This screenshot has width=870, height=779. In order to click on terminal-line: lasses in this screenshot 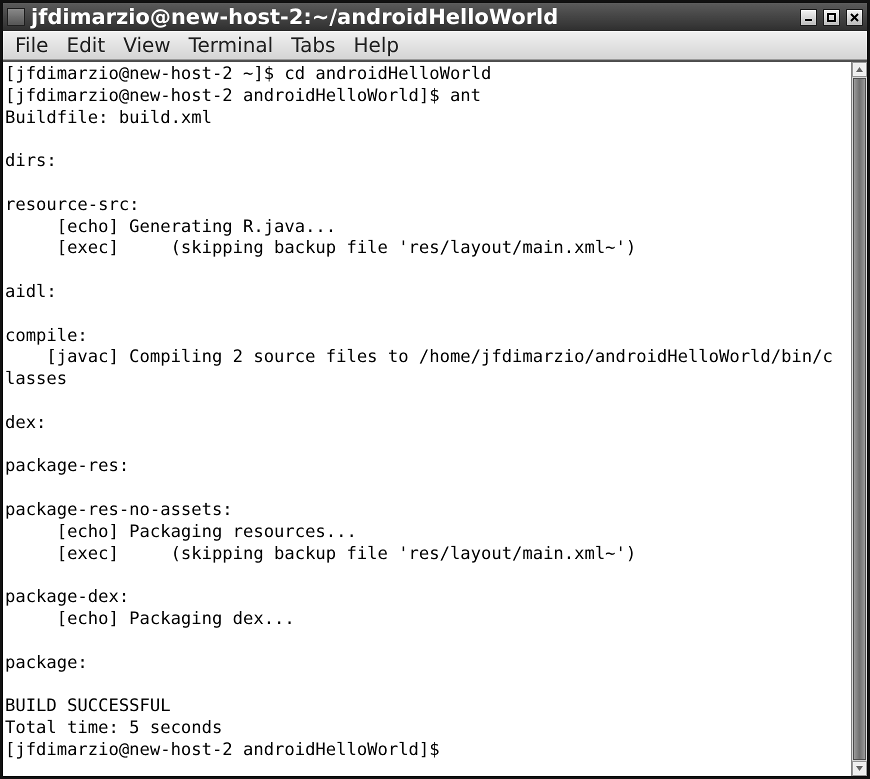, I will do `click(36, 380)`.